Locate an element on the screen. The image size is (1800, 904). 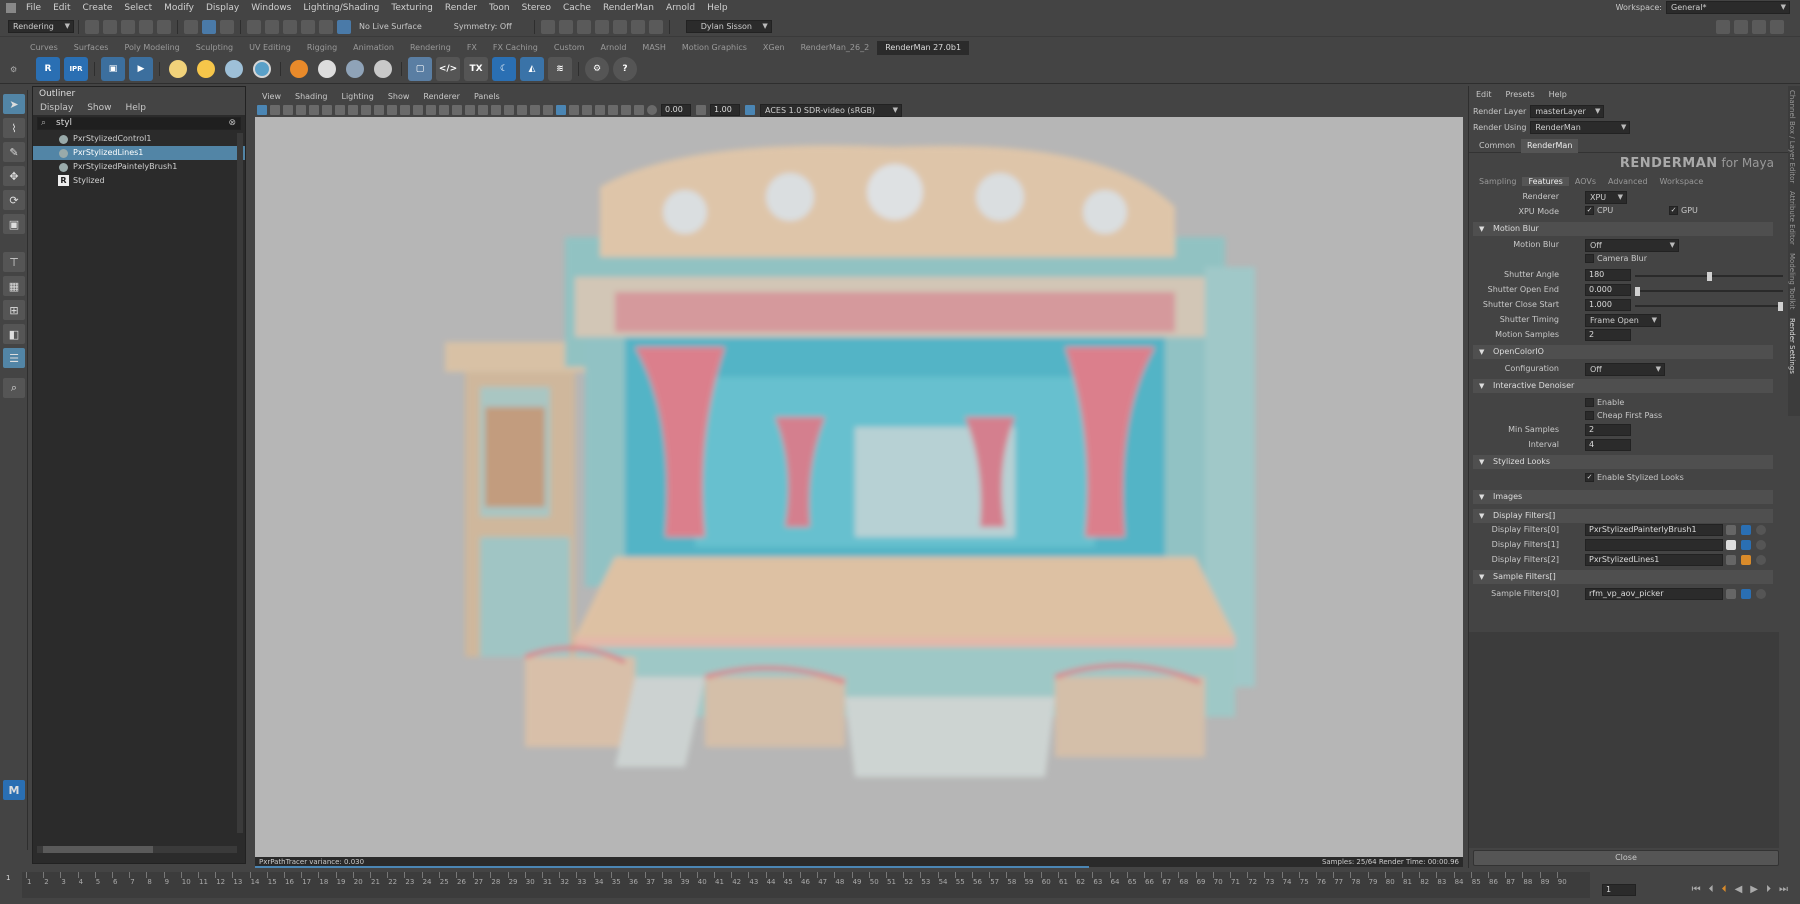
ipr-snapshot-icon is located at coordinates (625, 110).